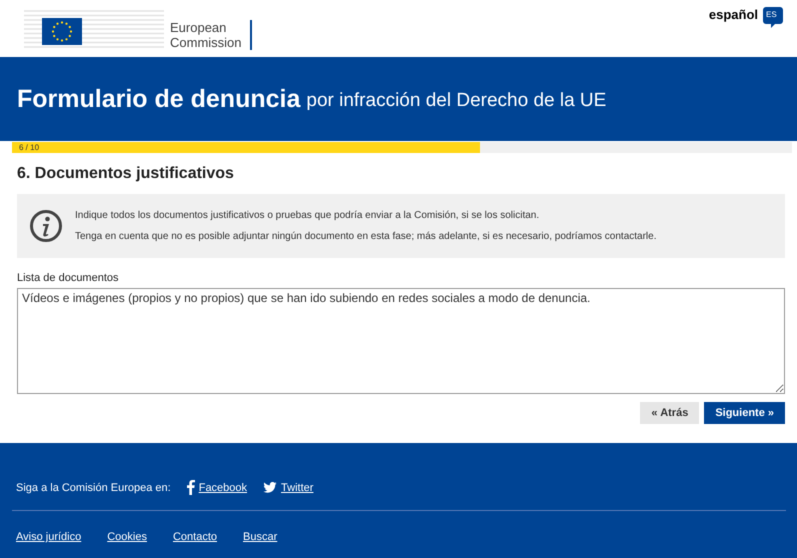 Image resolution: width=797 pixels, height=558 pixels. What do you see at coordinates (456, 101) in the screenshot?
I see `page-subtitle: por infracción del Derecho de la UE` at bounding box center [456, 101].